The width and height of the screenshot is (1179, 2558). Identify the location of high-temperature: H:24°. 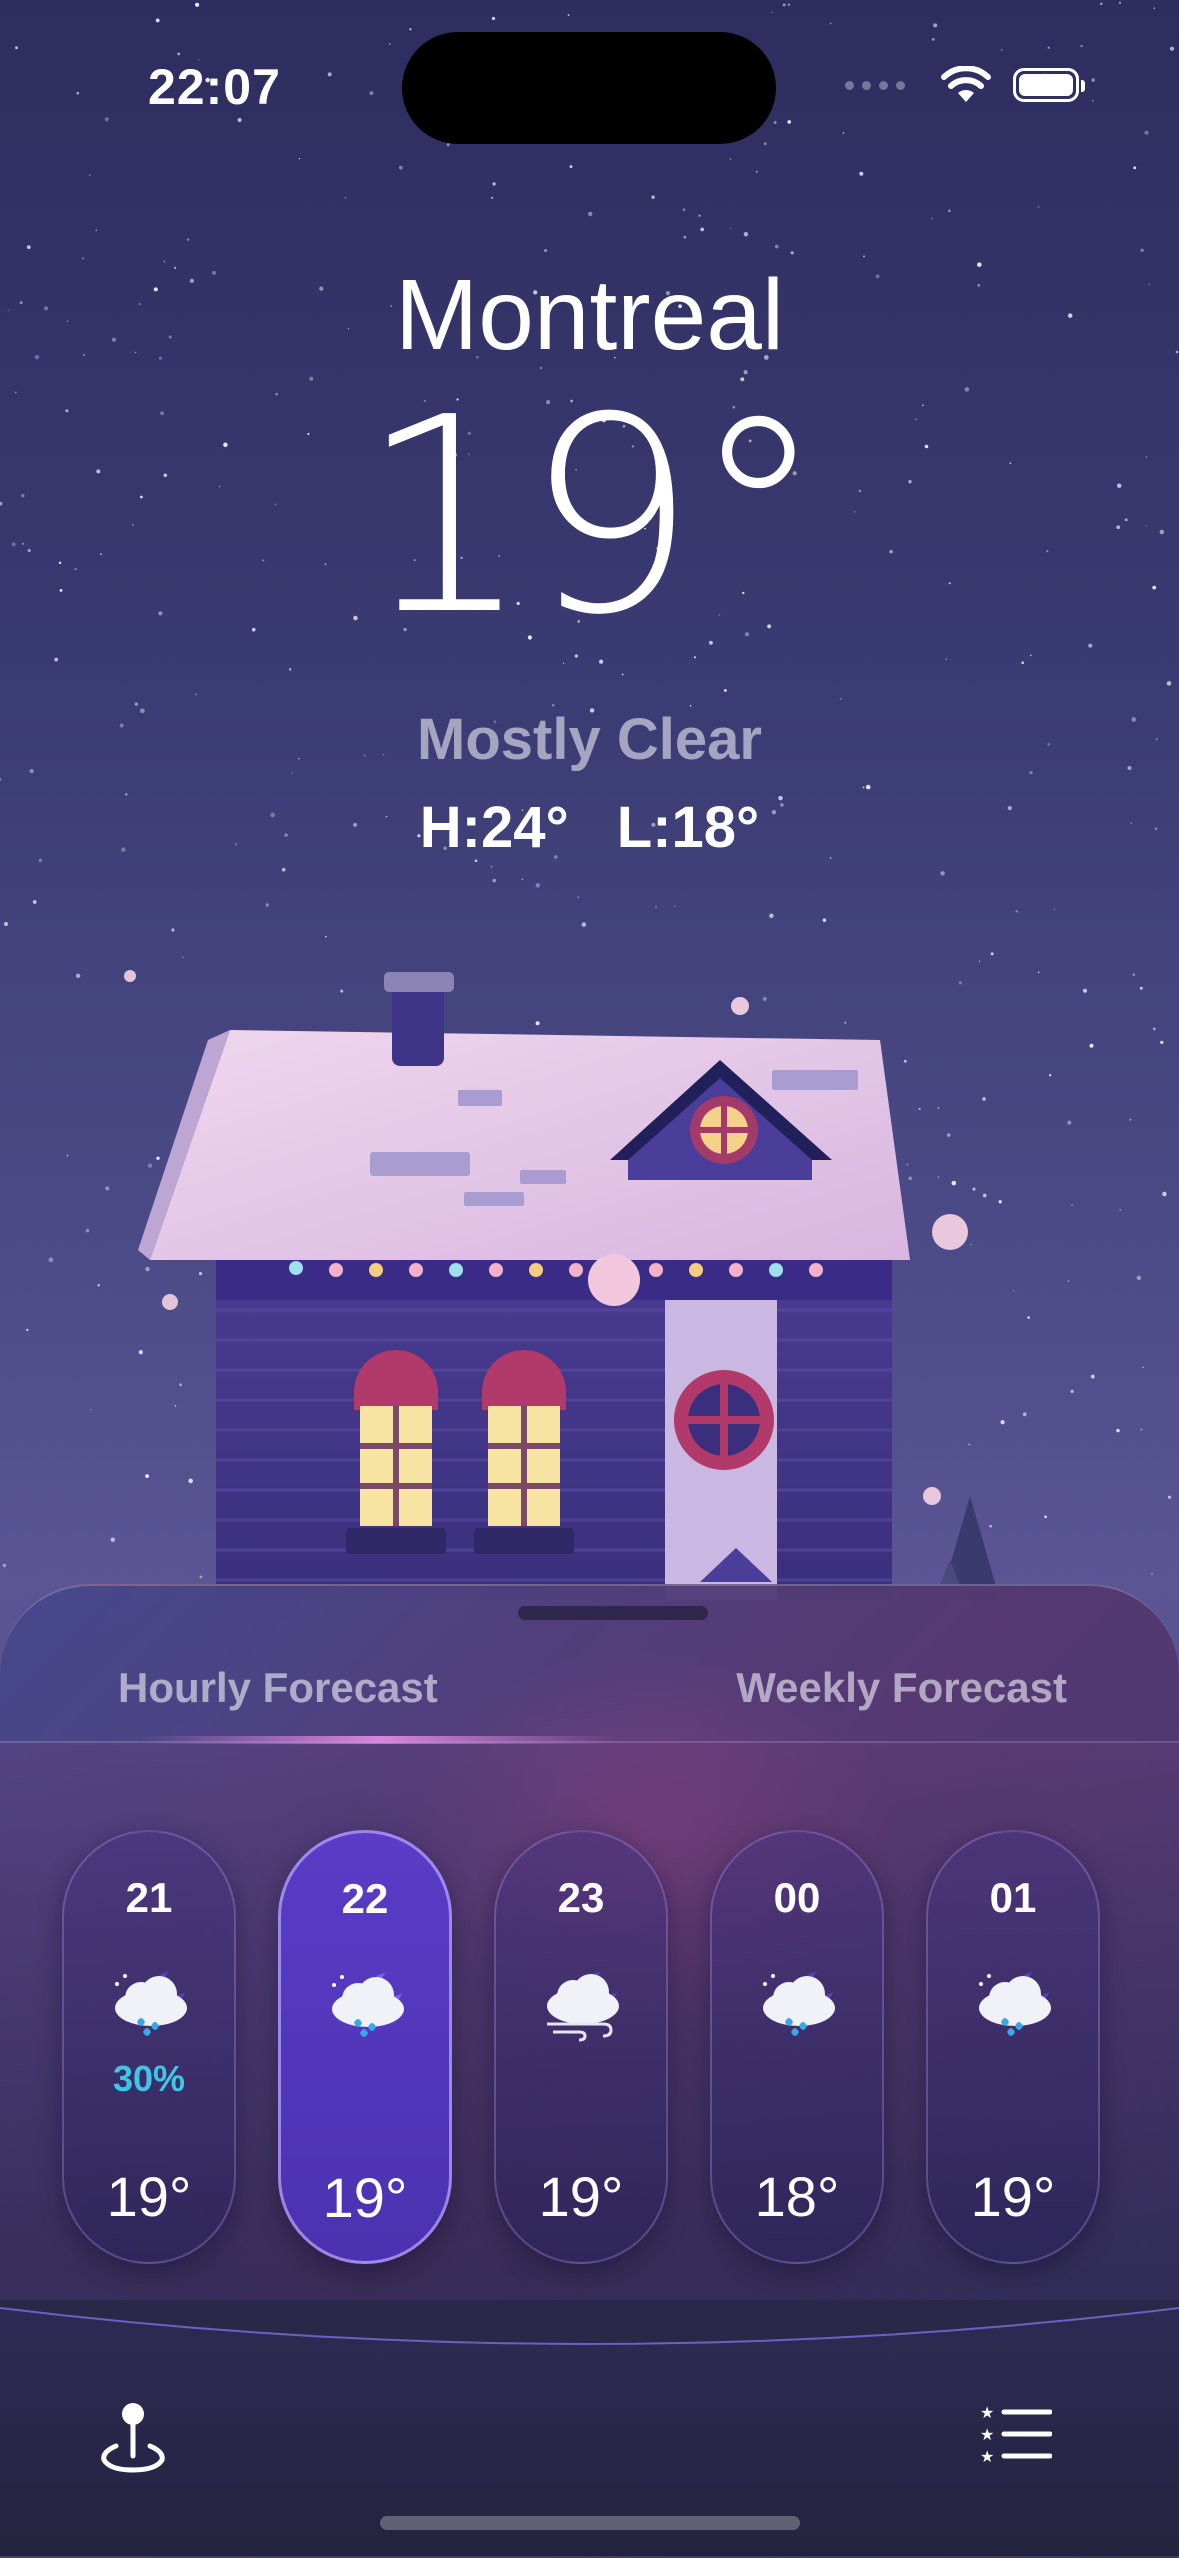
(494, 827).